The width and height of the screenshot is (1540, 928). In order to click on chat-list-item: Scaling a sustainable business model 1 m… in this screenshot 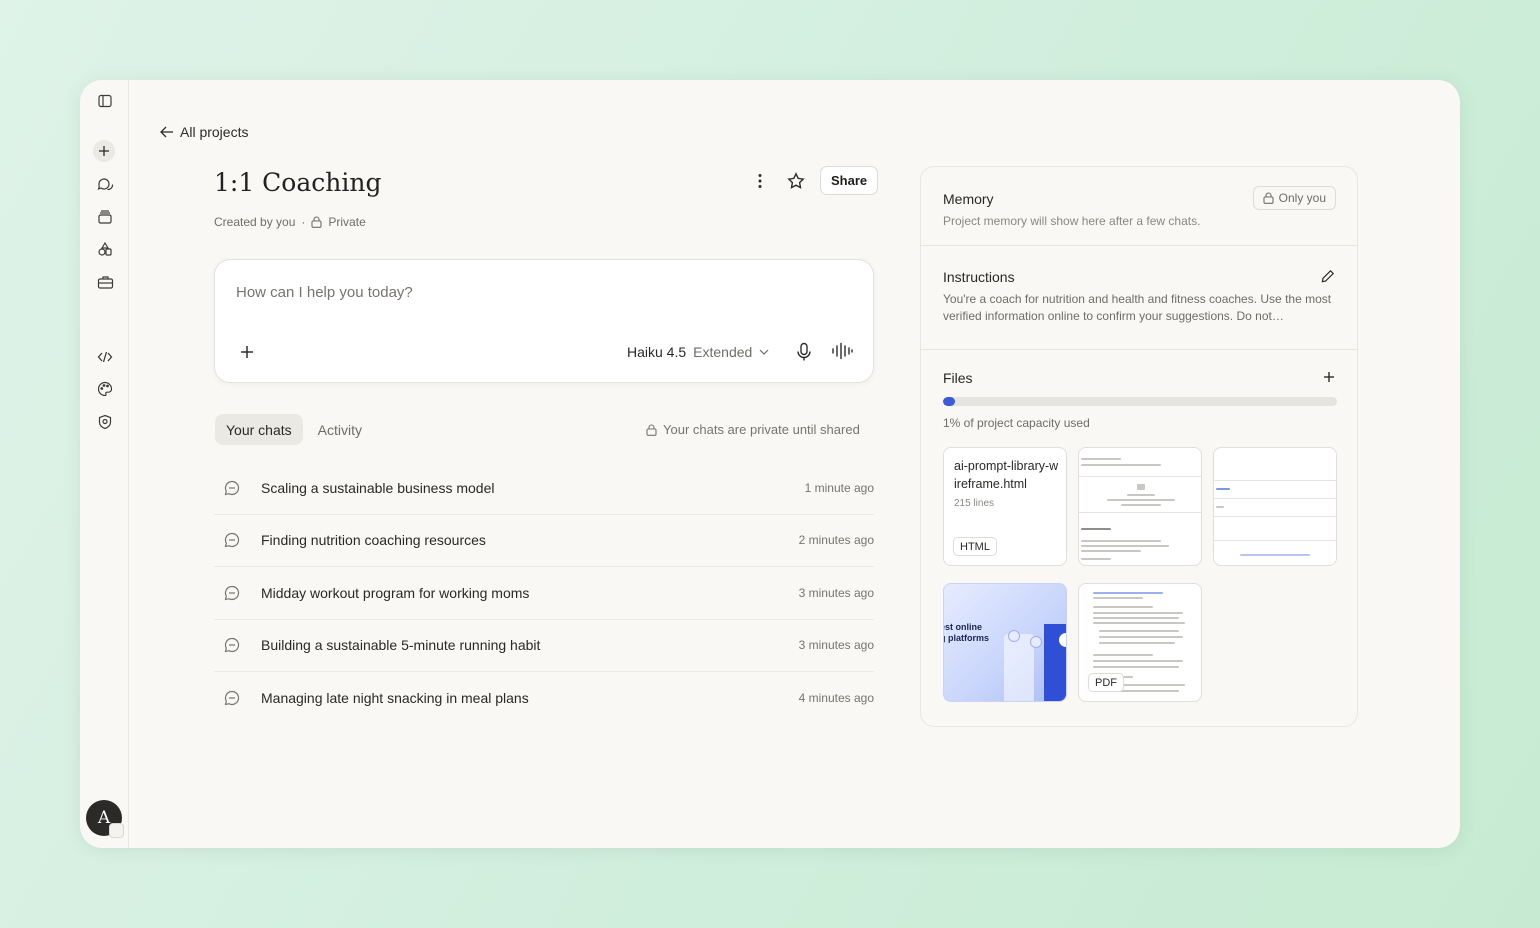, I will do `click(544, 488)`.